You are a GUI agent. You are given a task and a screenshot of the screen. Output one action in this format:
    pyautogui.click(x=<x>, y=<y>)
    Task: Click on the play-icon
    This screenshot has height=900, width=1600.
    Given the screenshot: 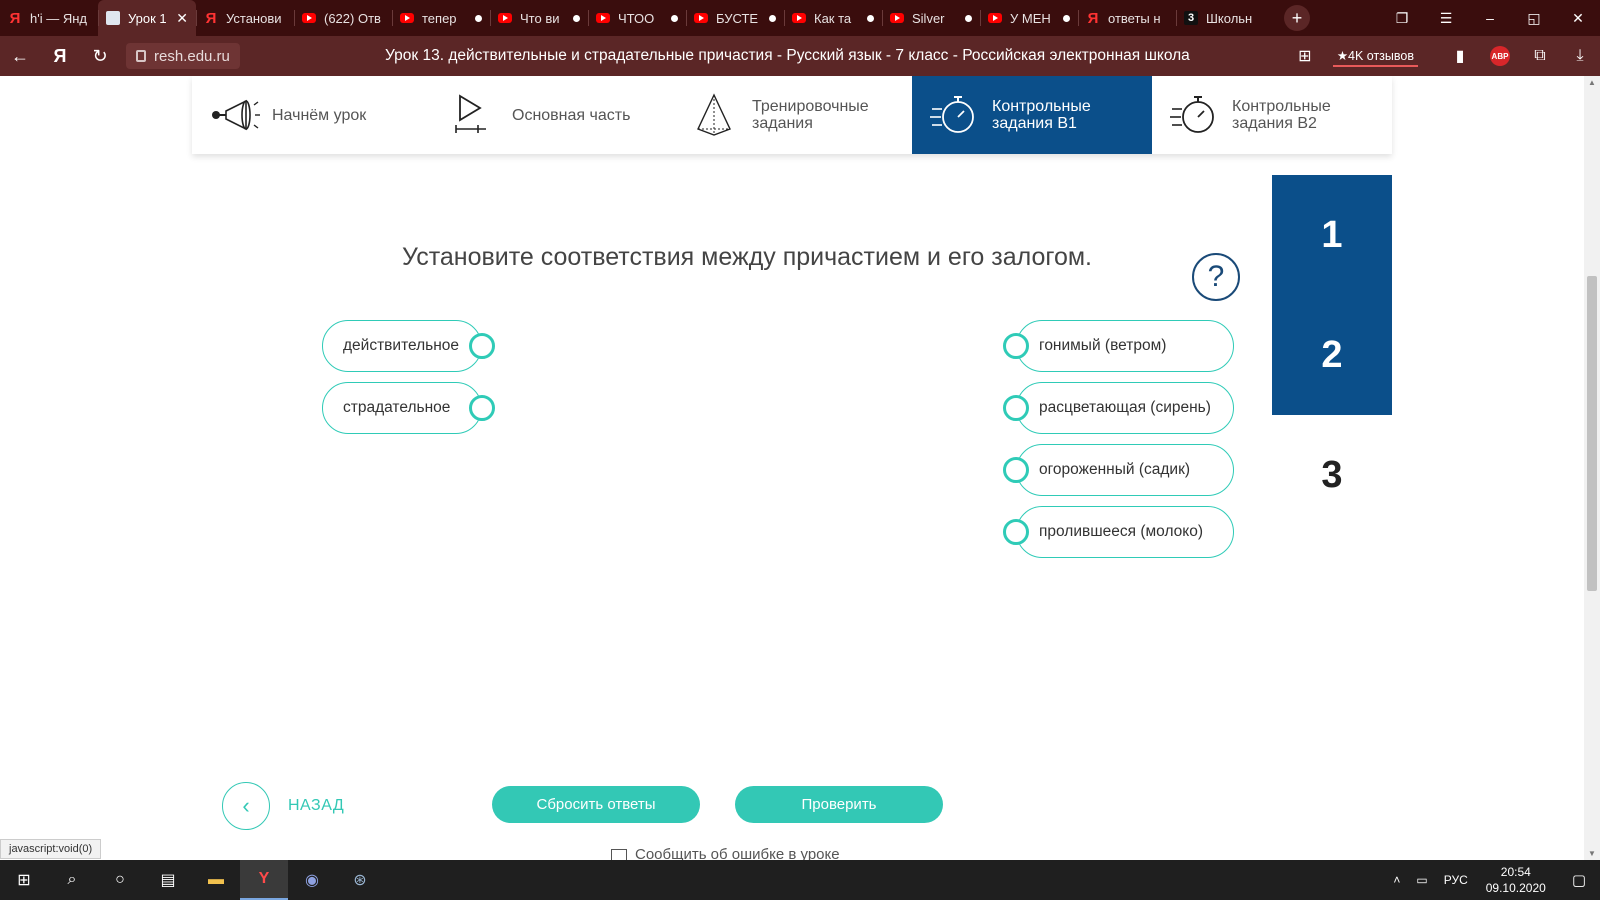 What is the action you would take?
    pyautogui.click(x=476, y=115)
    